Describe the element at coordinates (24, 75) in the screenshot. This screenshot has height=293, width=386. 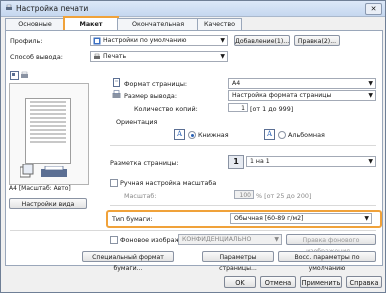
I see `printer-view-icon` at that location.